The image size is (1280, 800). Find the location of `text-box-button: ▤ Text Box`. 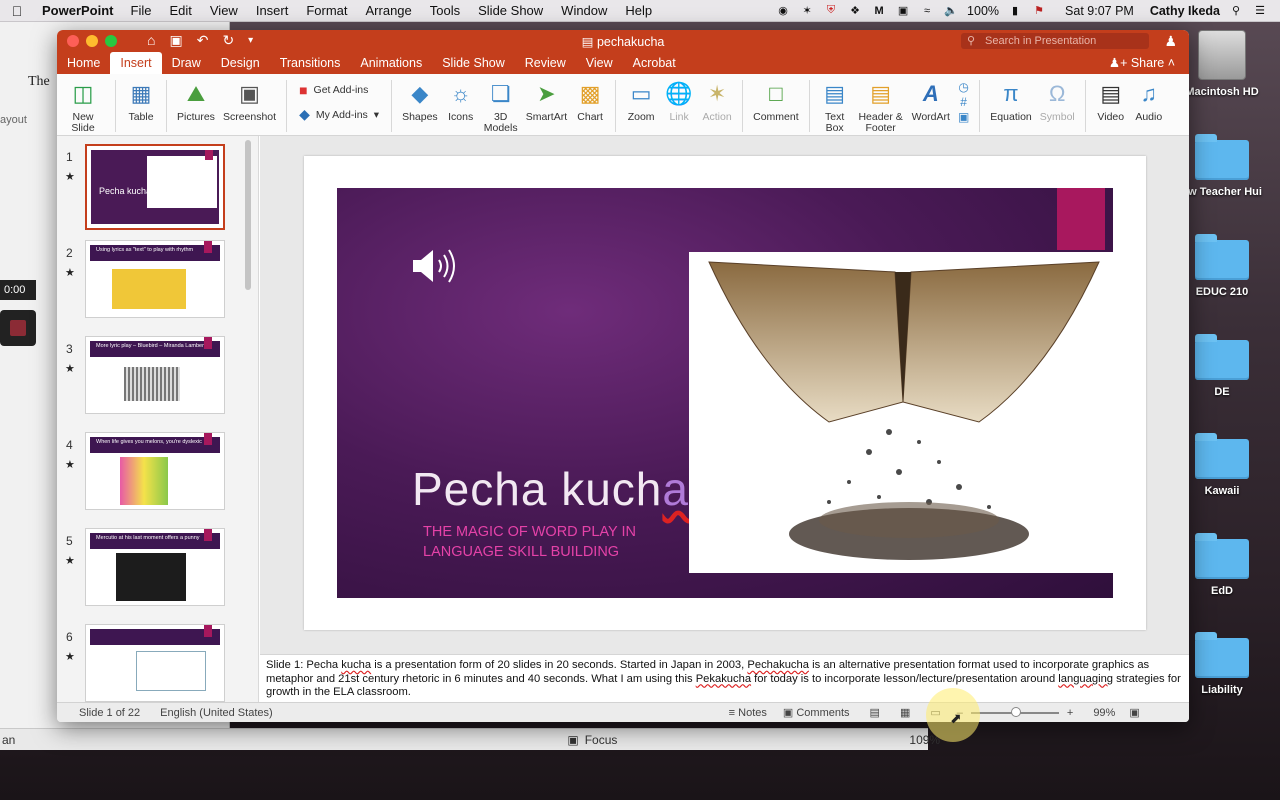

text-box-button: ▤ Text Box is located at coordinates (835, 106).